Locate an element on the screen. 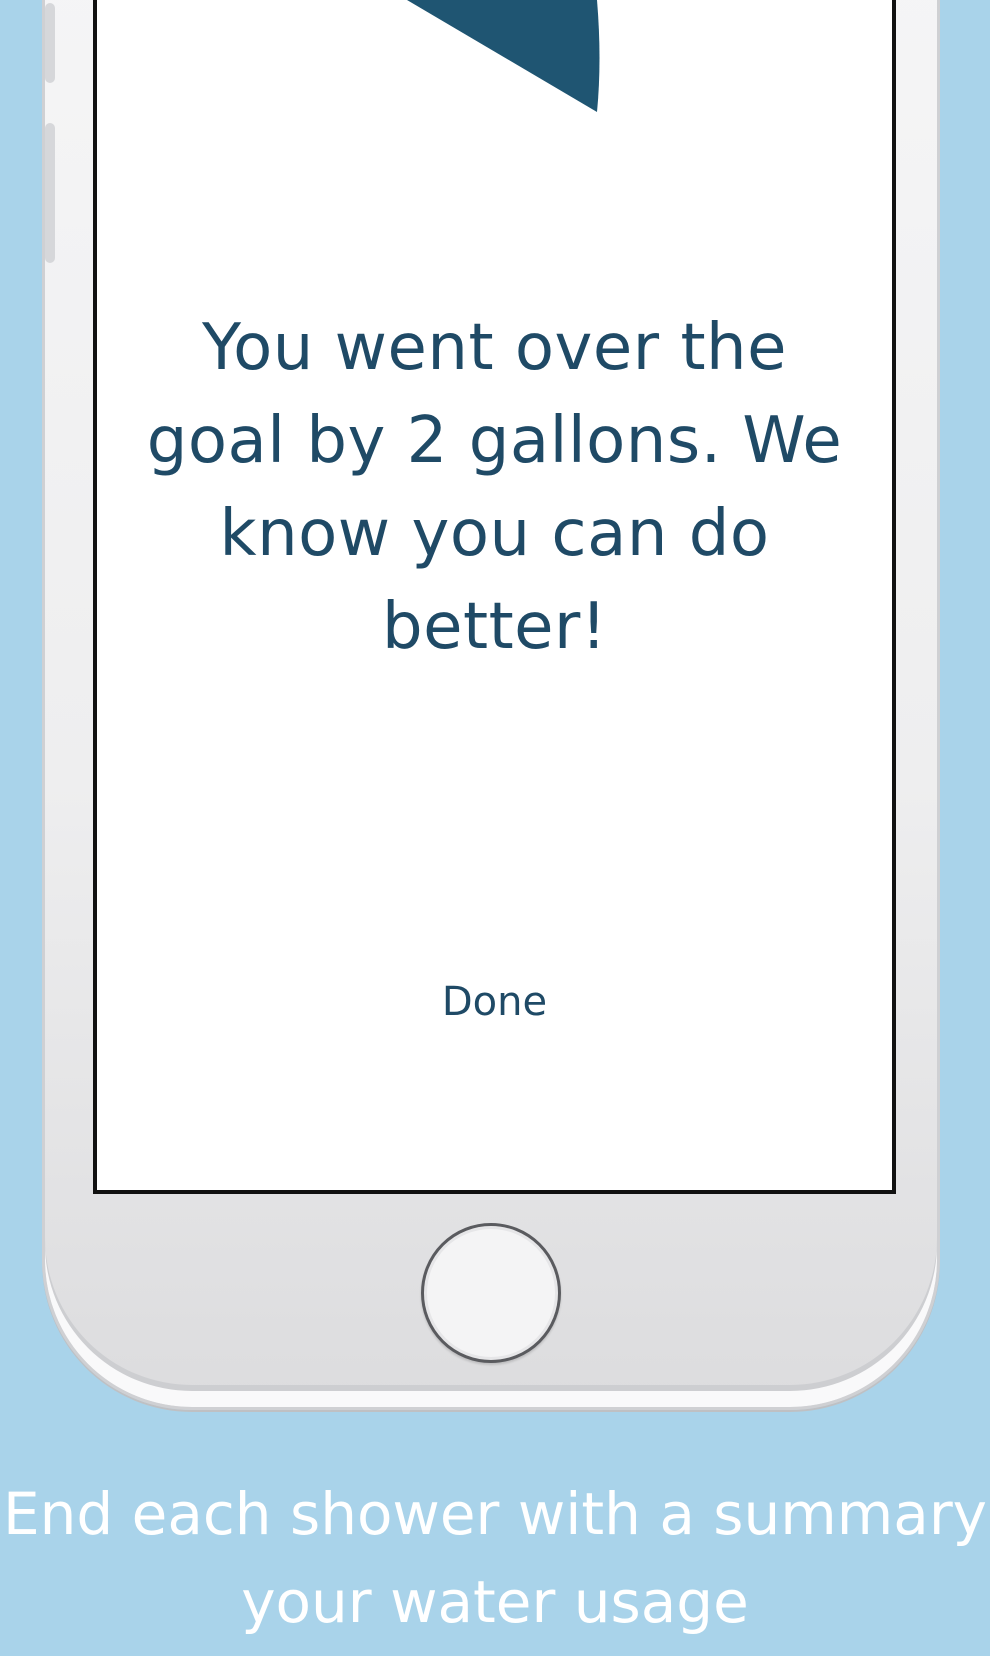 This screenshot has height=1656, width=990. home-button is located at coordinates (491, 1293).